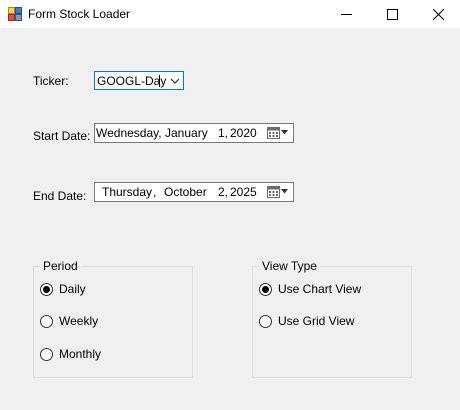 The height and width of the screenshot is (410, 460). Describe the element at coordinates (62, 136) in the screenshot. I see `start-date-label: Start Date:` at that location.